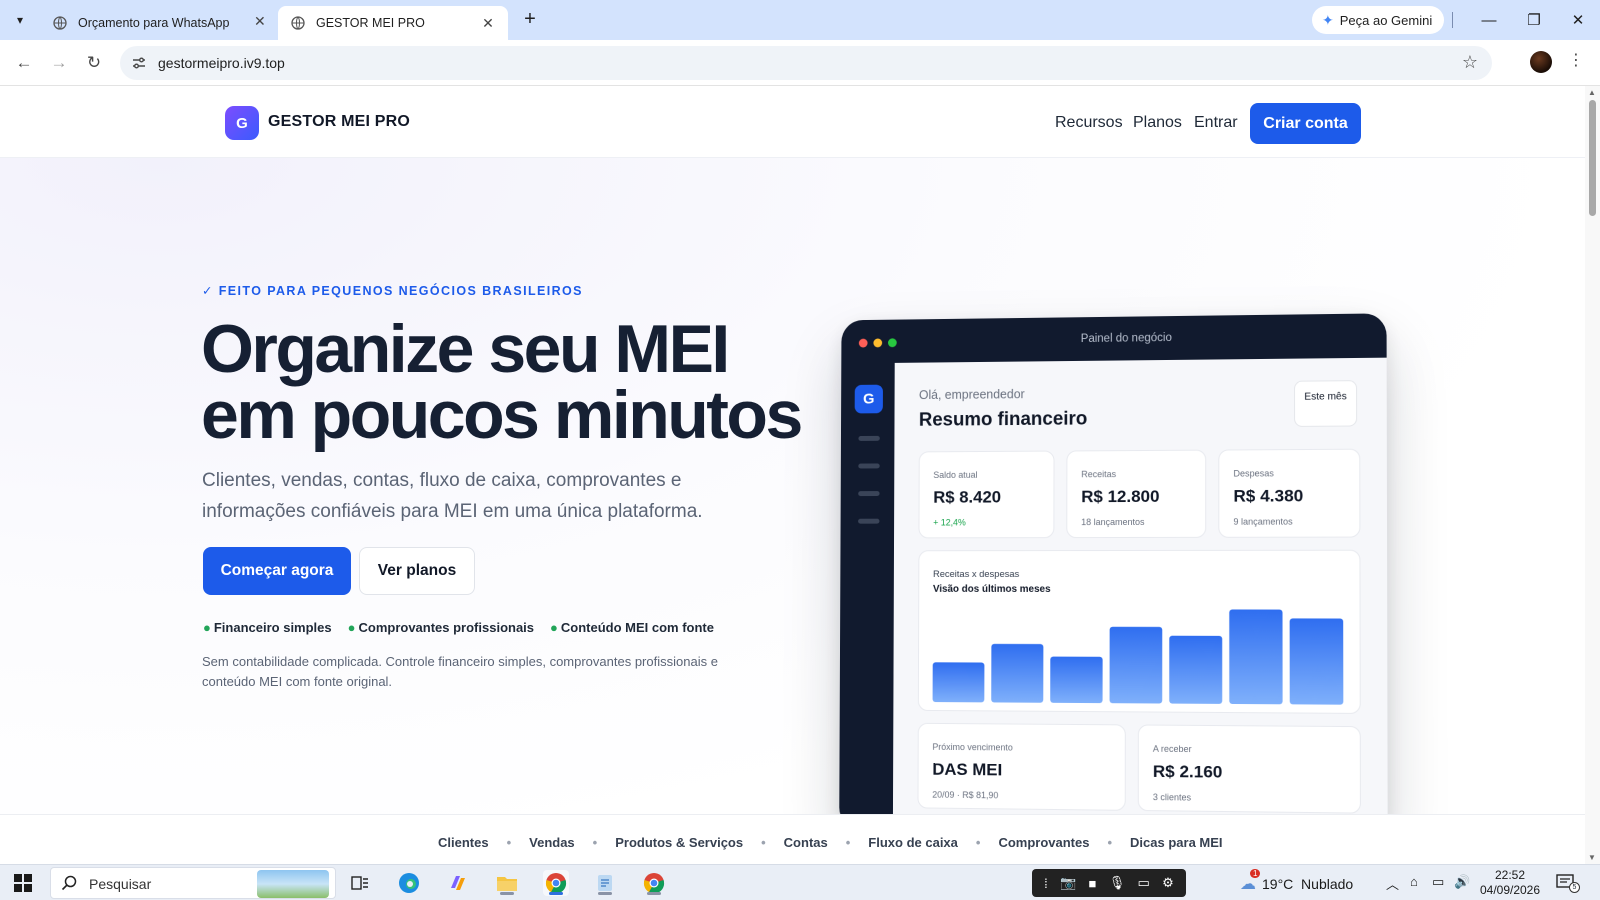  I want to click on subnav-item: Fluxo de caixa, so click(913, 842).